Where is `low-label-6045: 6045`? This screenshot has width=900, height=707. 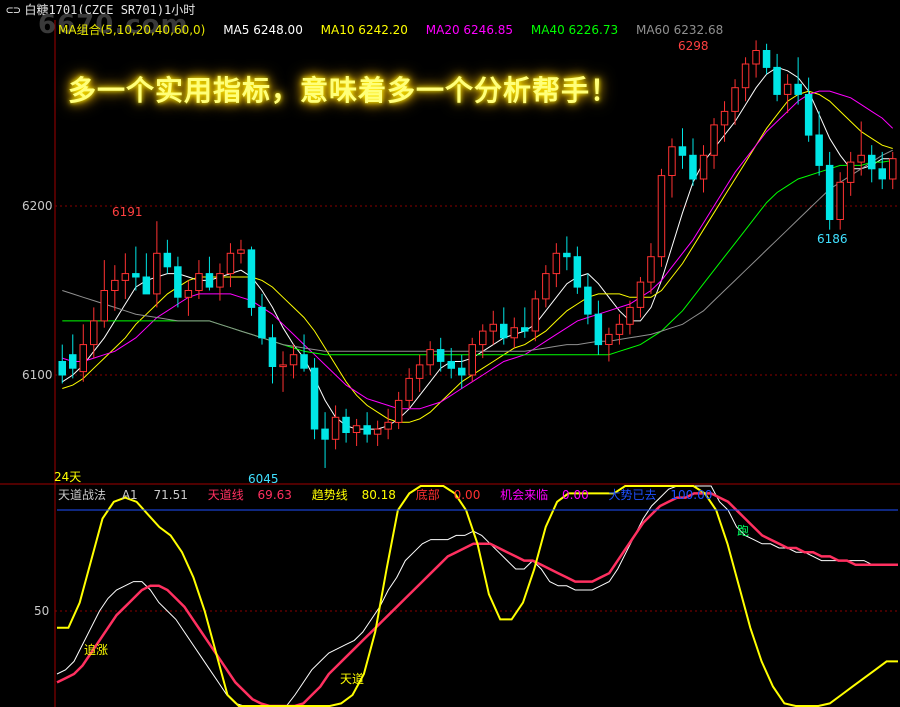
low-label-6045: 6045 is located at coordinates (263, 479).